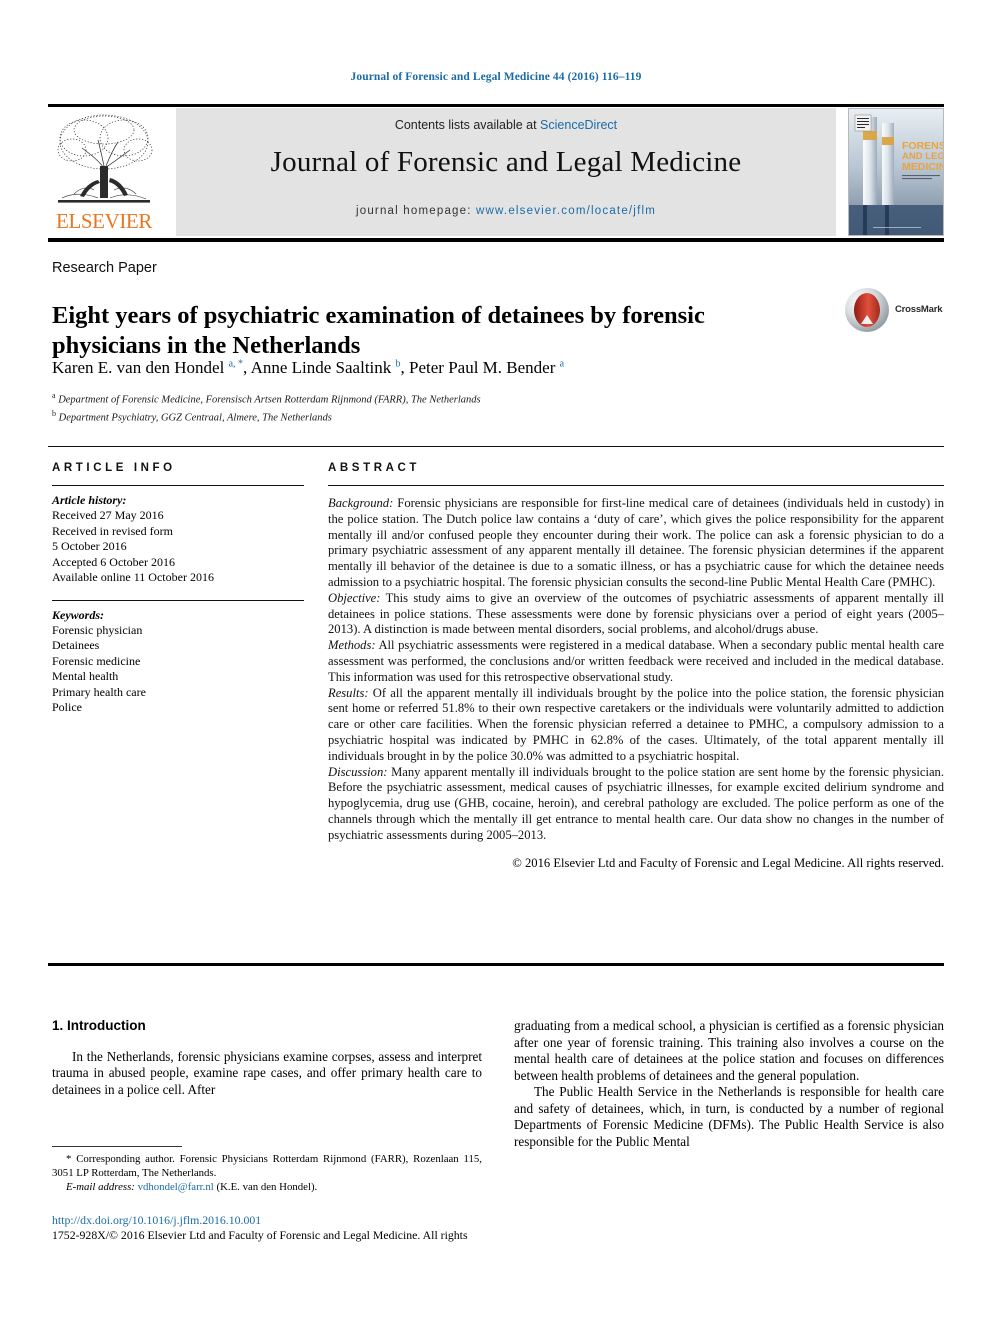  What do you see at coordinates (78, 614) in the screenshot?
I see `keywords-label: Keywords:` at bounding box center [78, 614].